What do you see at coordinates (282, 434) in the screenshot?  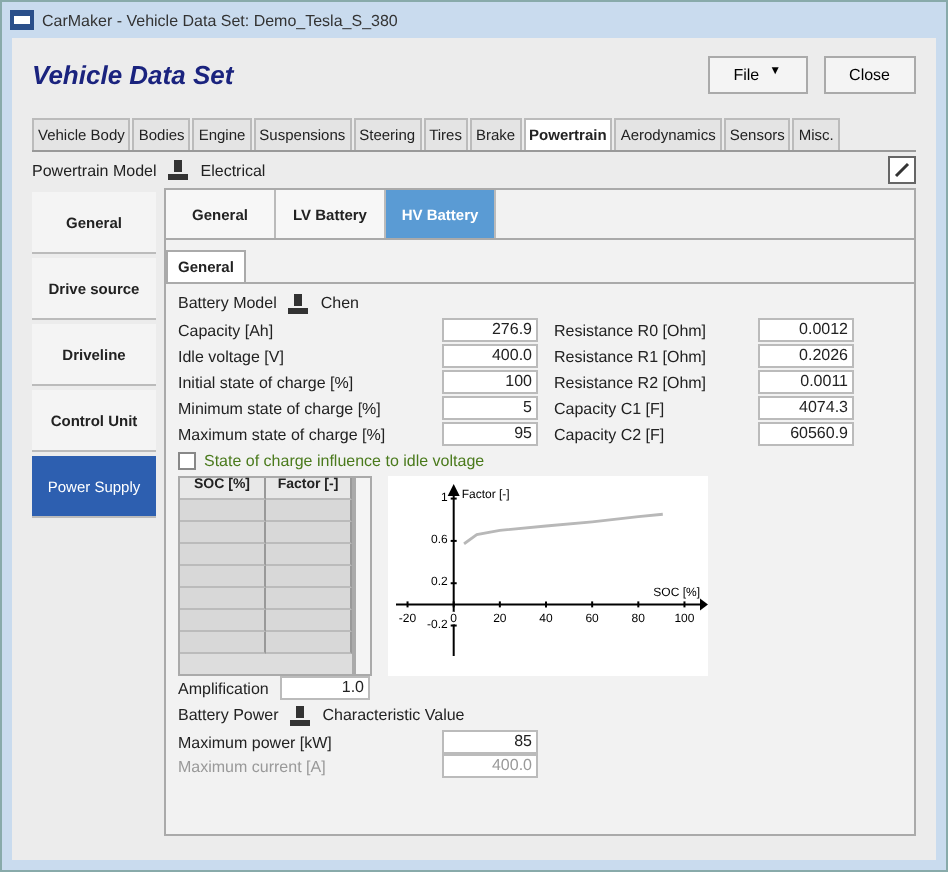 I see `field-label: Maximum state of charge [%]` at bounding box center [282, 434].